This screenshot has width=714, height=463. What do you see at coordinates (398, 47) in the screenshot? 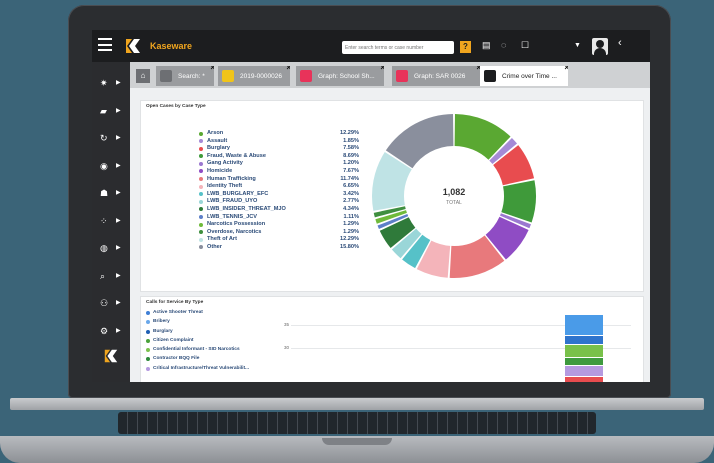
I see `search-input` at bounding box center [398, 47].